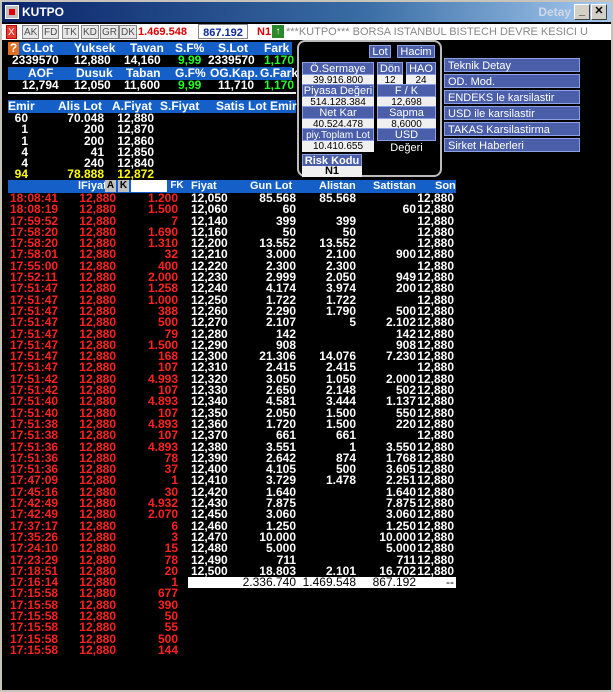  Describe the element at coordinates (322, 356) in the screenshot. I see `book-row: 12,300 21.306 14.076 7.230 12,880` at that location.